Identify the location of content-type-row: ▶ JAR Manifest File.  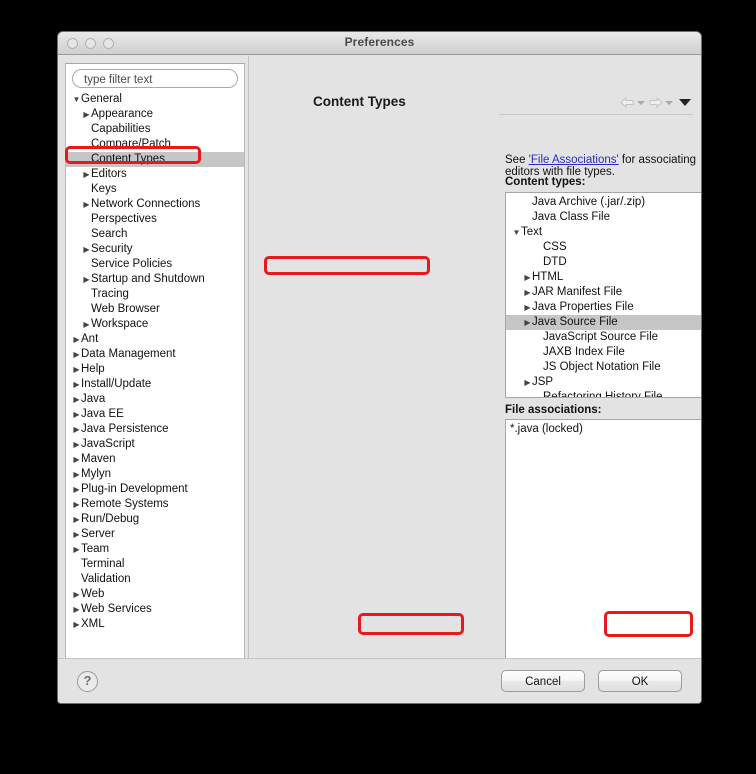
(603, 292).